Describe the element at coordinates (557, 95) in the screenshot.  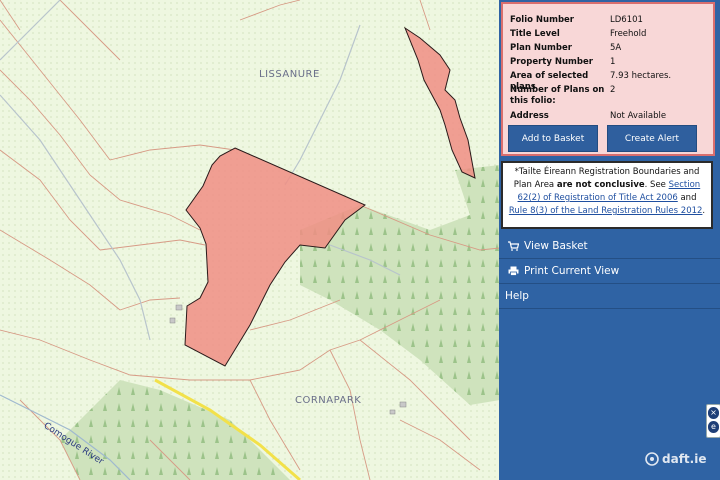
I see `info-key: Number of Plans on this folio:` at that location.